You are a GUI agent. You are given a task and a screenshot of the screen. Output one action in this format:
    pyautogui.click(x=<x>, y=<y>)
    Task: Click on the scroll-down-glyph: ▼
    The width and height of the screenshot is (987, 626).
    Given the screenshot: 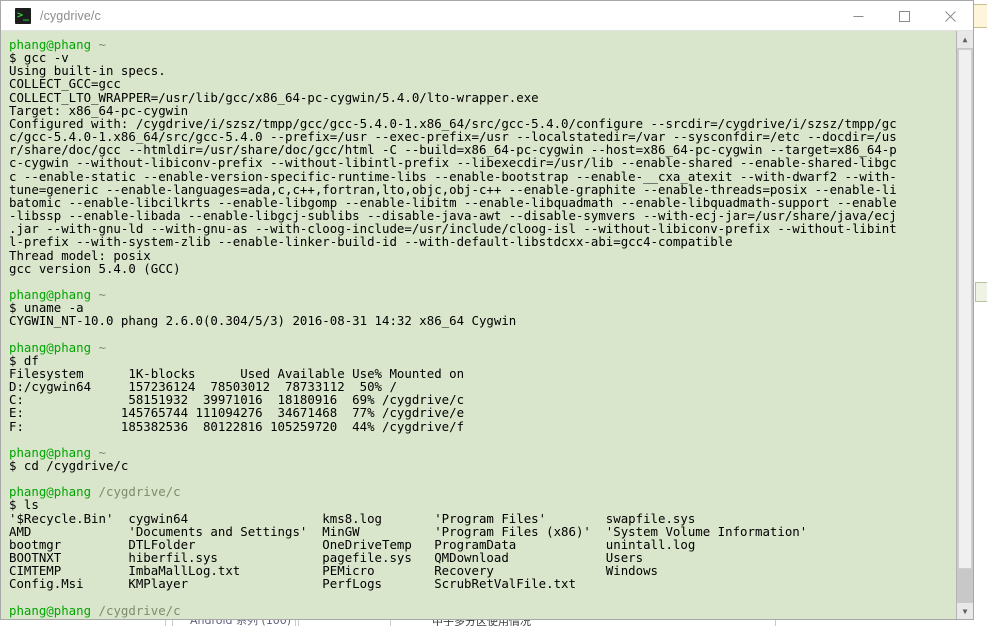 What is the action you would take?
    pyautogui.click(x=965, y=611)
    